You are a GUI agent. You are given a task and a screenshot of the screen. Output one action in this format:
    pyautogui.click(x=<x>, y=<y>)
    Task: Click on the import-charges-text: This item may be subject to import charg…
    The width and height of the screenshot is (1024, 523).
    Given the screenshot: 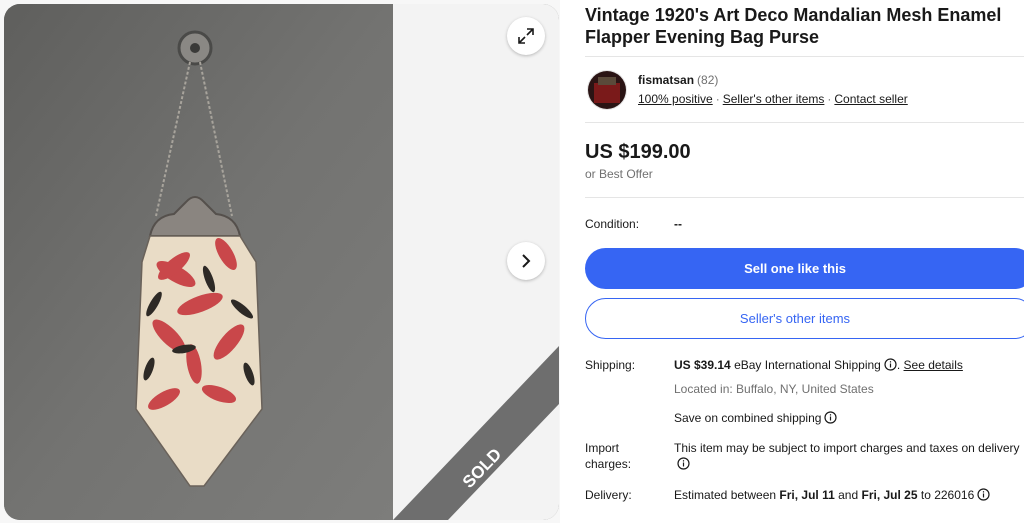 What is the action you would take?
    pyautogui.click(x=847, y=448)
    